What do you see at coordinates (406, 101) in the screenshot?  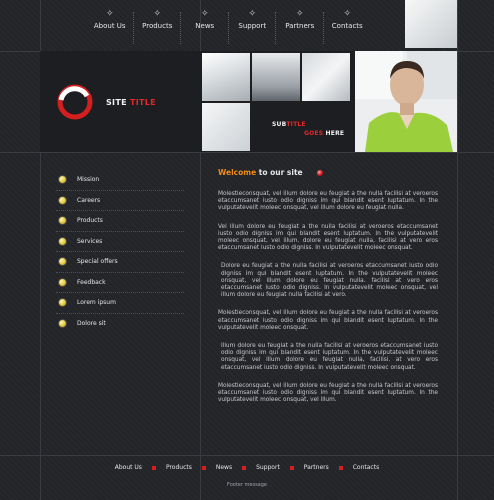 I see `header-person-photo` at bounding box center [406, 101].